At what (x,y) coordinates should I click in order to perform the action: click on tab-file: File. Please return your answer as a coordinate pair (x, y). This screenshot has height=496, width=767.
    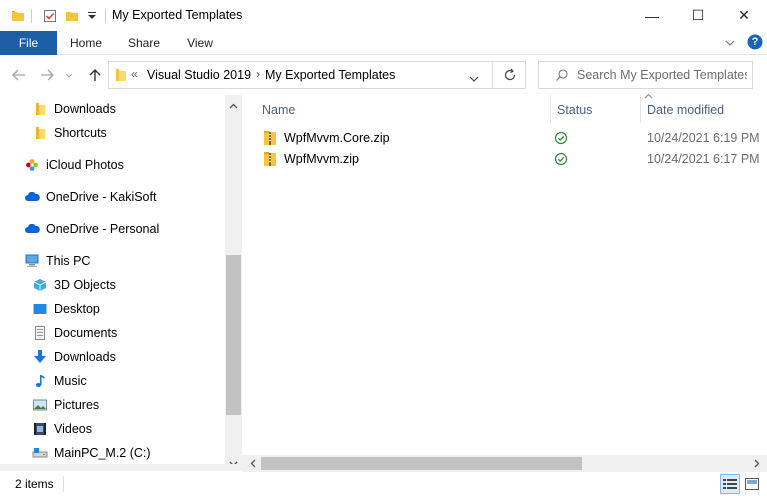
    Looking at the image, I should click on (28, 43).